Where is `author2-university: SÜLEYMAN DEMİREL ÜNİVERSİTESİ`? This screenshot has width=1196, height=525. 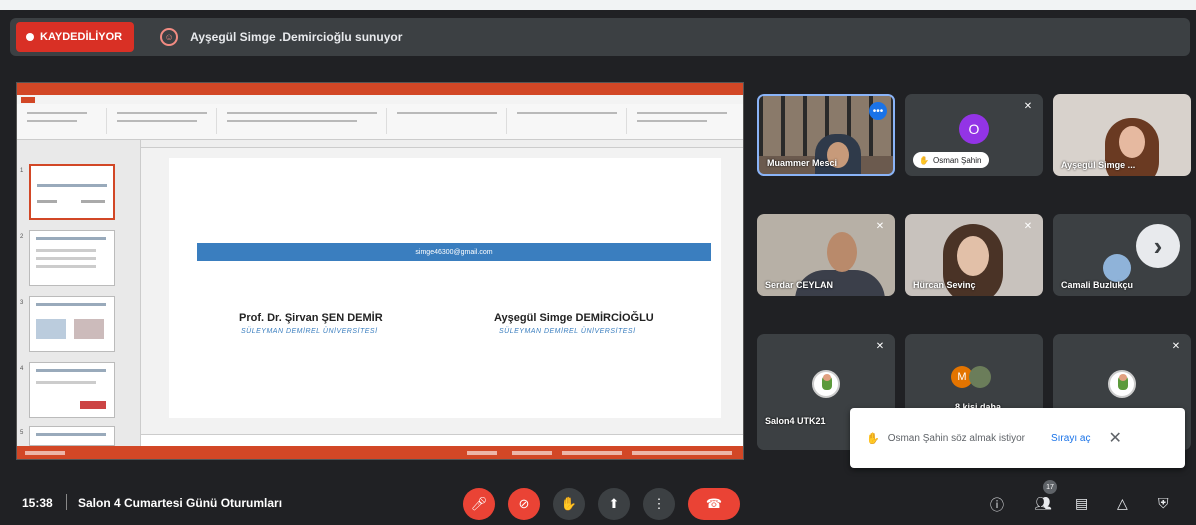 author2-university: SÜLEYMAN DEMİREL ÜNİVERSİTESİ is located at coordinates (567, 331).